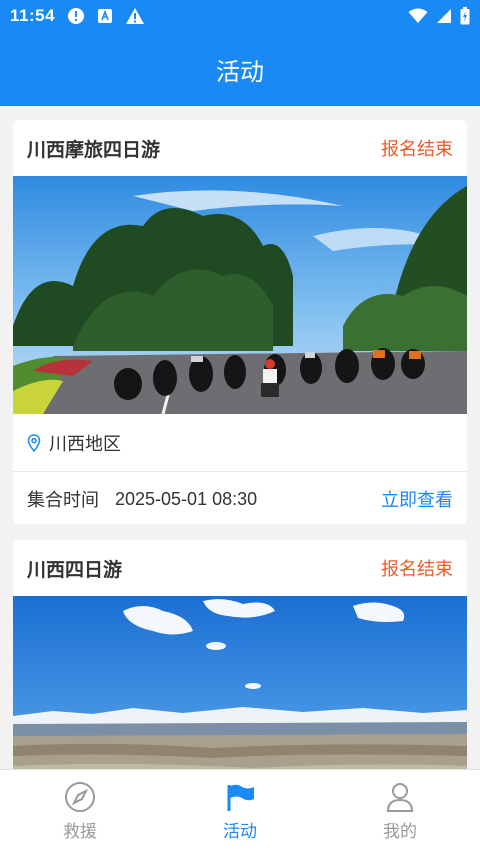 This screenshot has width=480, height=853. I want to click on user-icon, so click(400, 797).